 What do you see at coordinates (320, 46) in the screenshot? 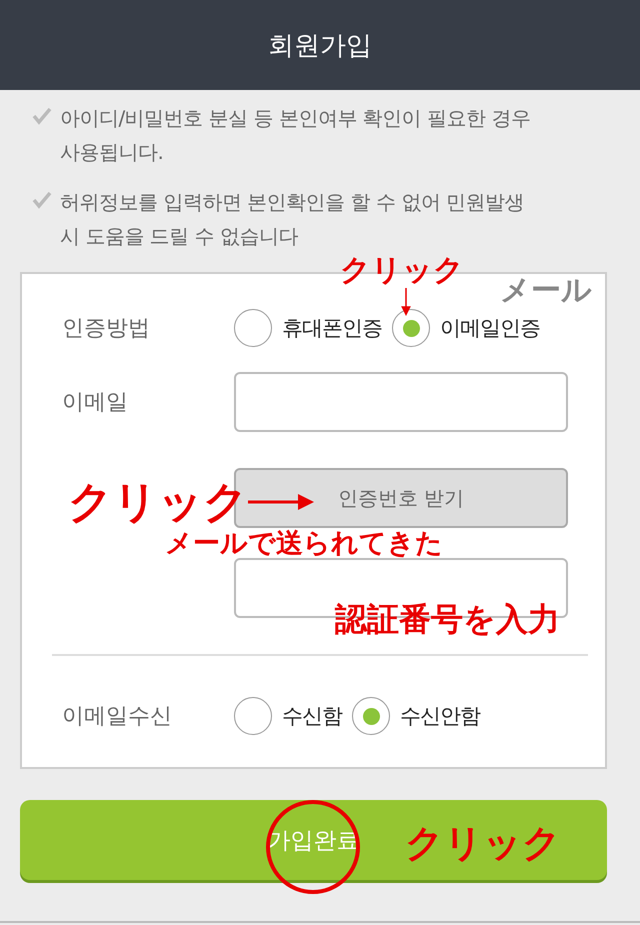
I see `page-title: 회원가입` at bounding box center [320, 46].